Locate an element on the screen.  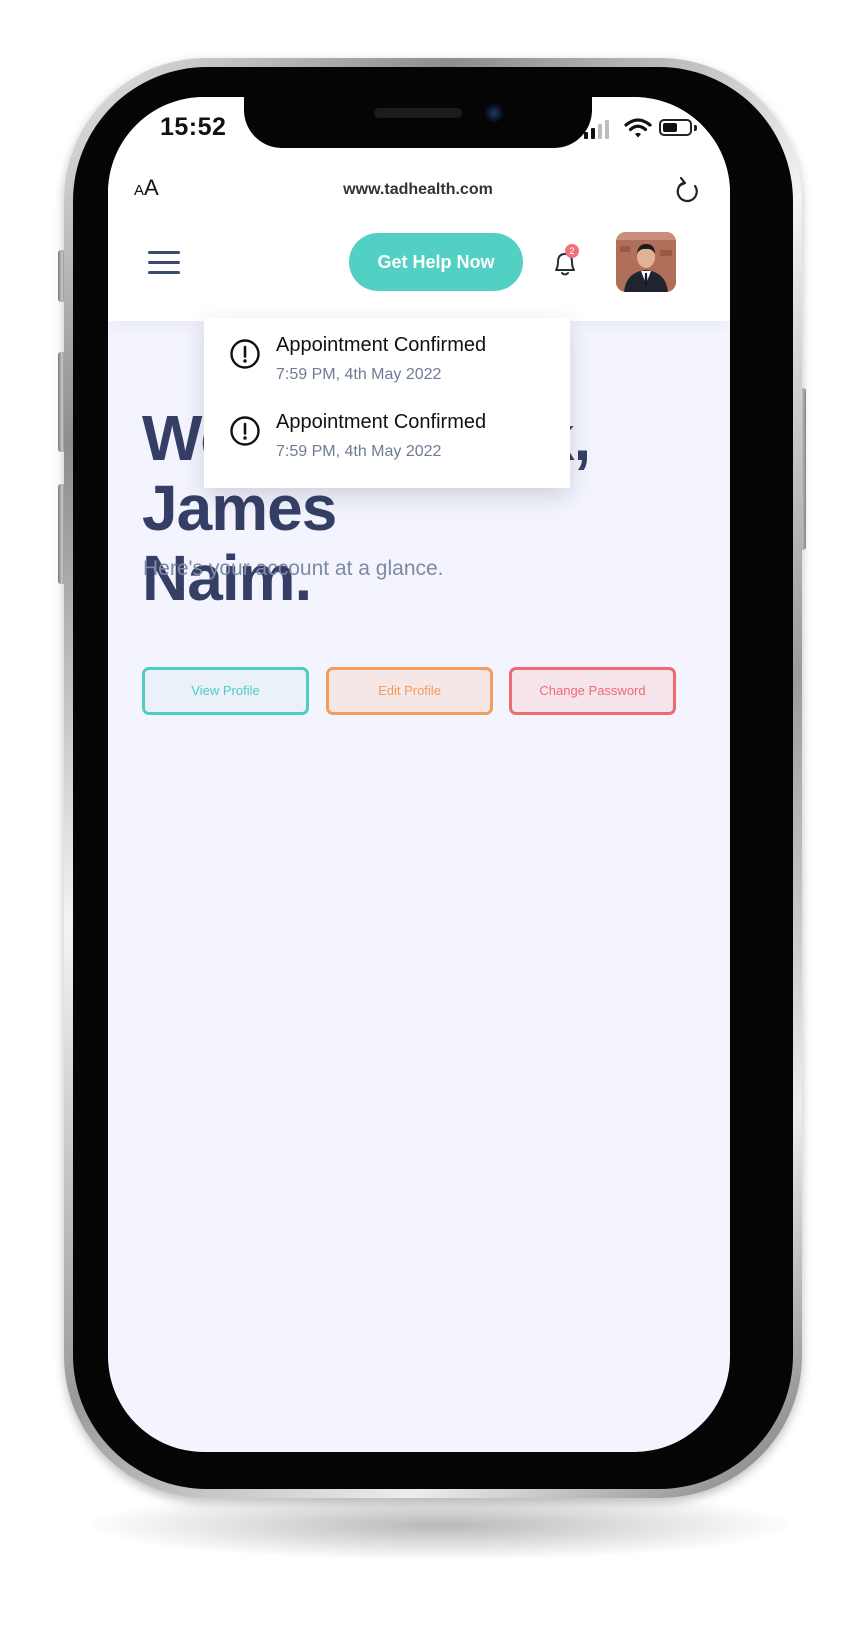
front-camera is located at coordinates (494, 113).